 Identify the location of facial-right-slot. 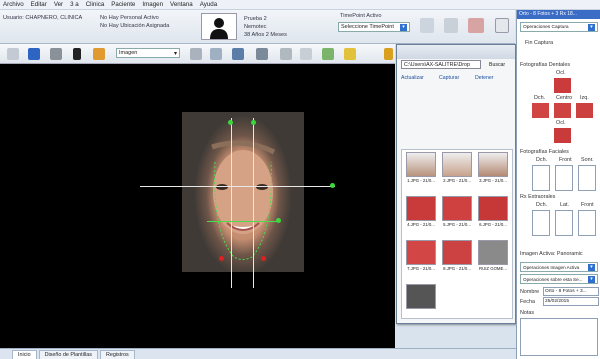
(541, 178).